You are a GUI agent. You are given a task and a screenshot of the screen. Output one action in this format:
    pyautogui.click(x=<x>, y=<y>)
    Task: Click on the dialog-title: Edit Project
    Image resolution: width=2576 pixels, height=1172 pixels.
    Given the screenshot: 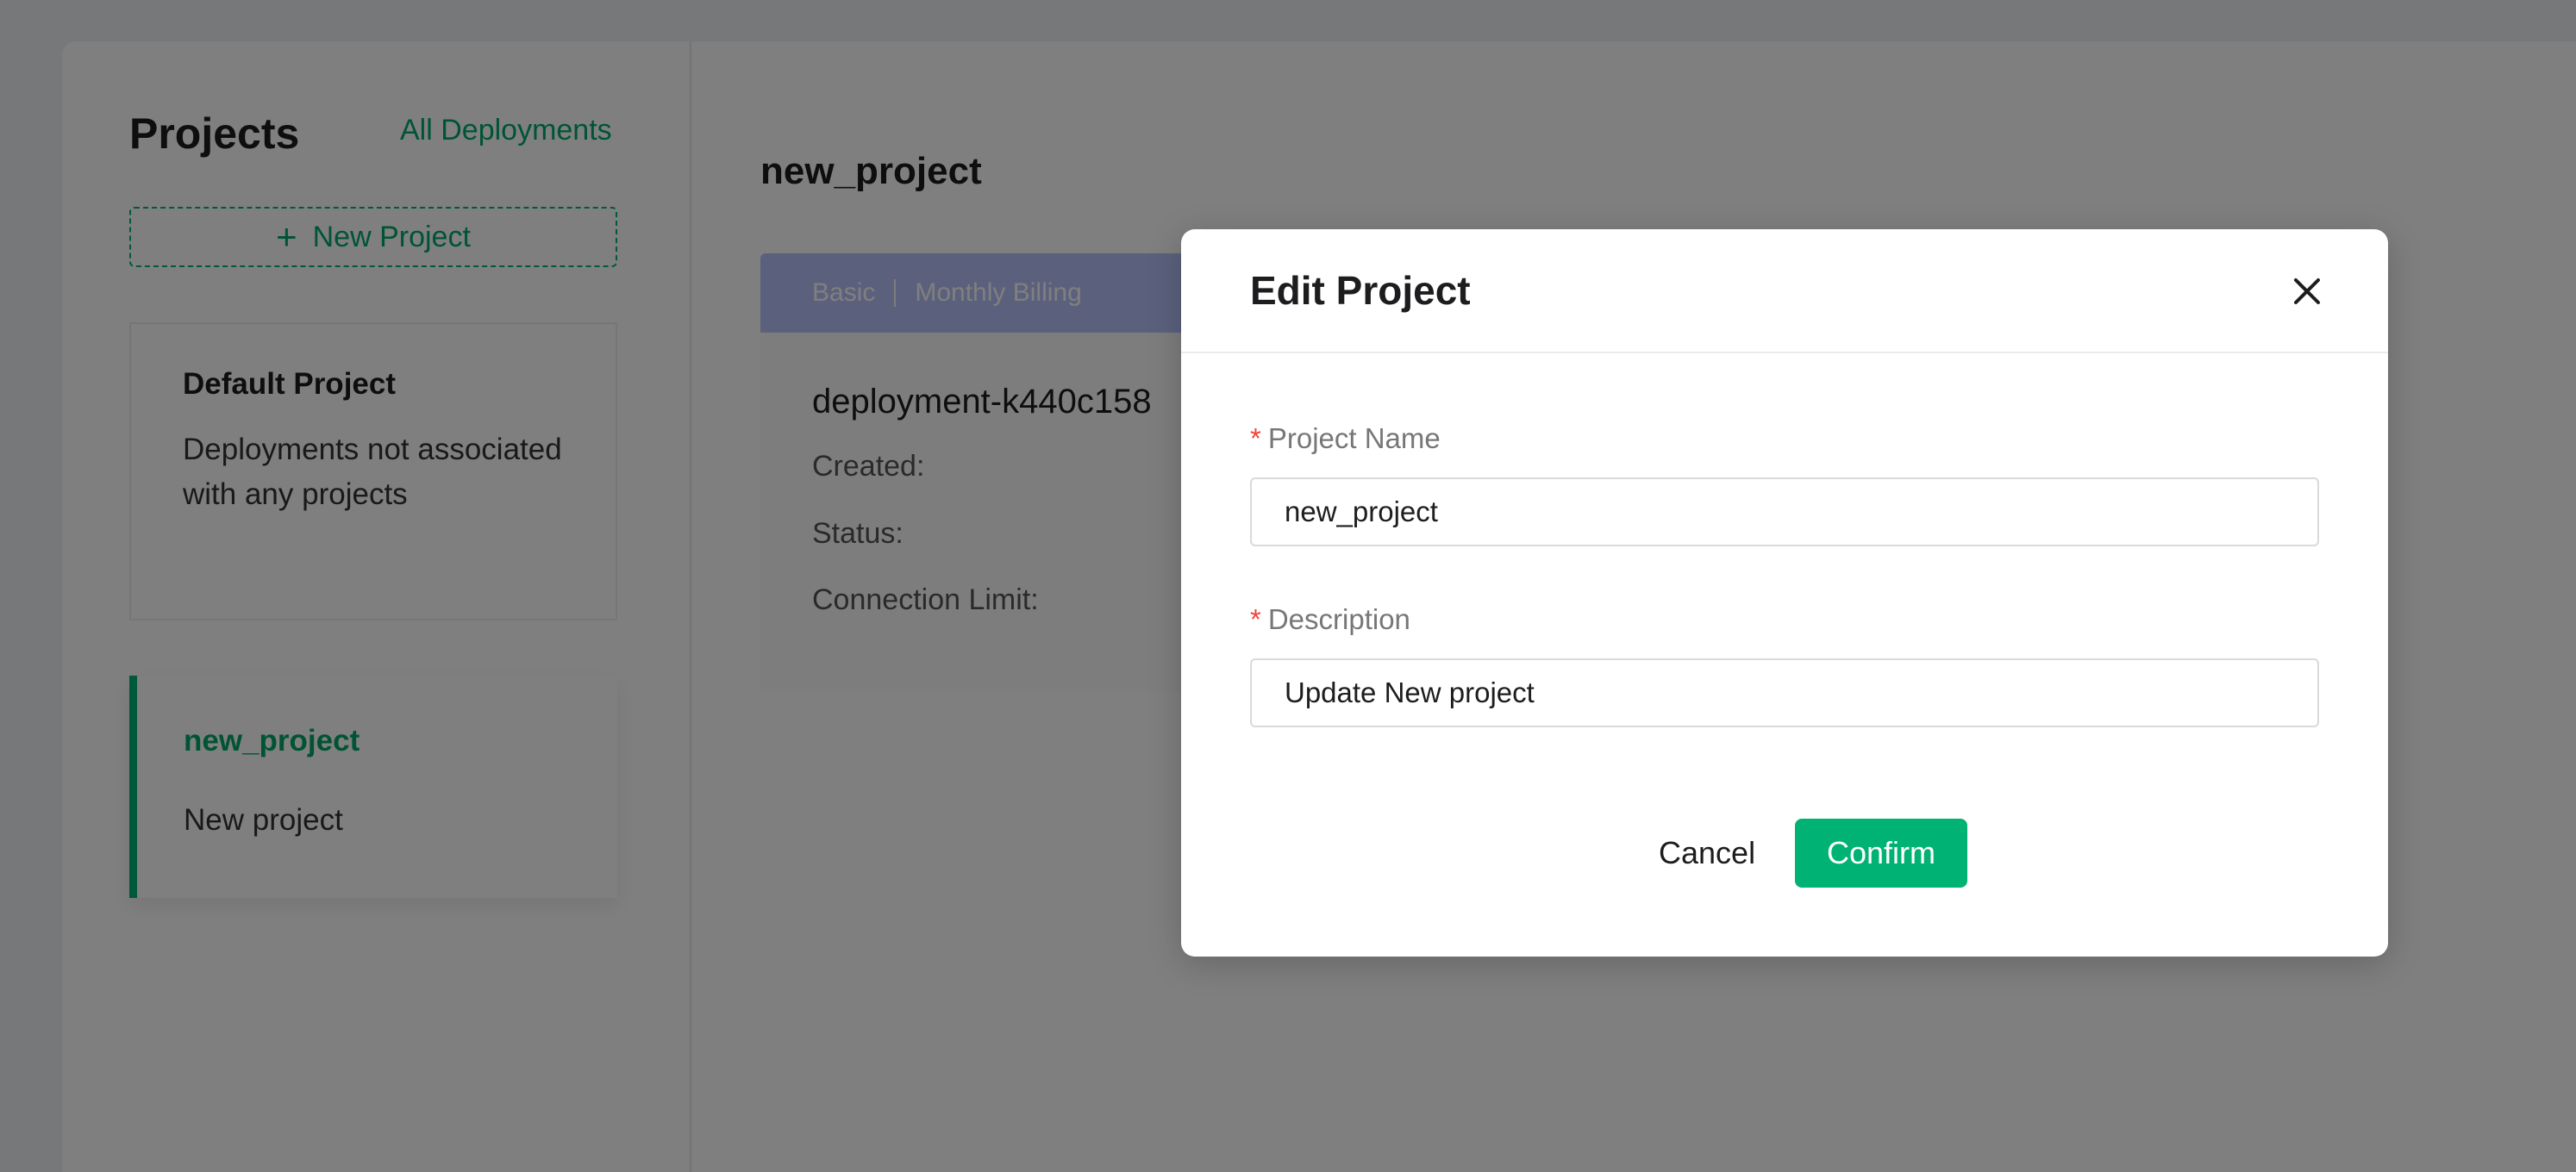 What is the action you would take?
    pyautogui.click(x=1361, y=290)
    